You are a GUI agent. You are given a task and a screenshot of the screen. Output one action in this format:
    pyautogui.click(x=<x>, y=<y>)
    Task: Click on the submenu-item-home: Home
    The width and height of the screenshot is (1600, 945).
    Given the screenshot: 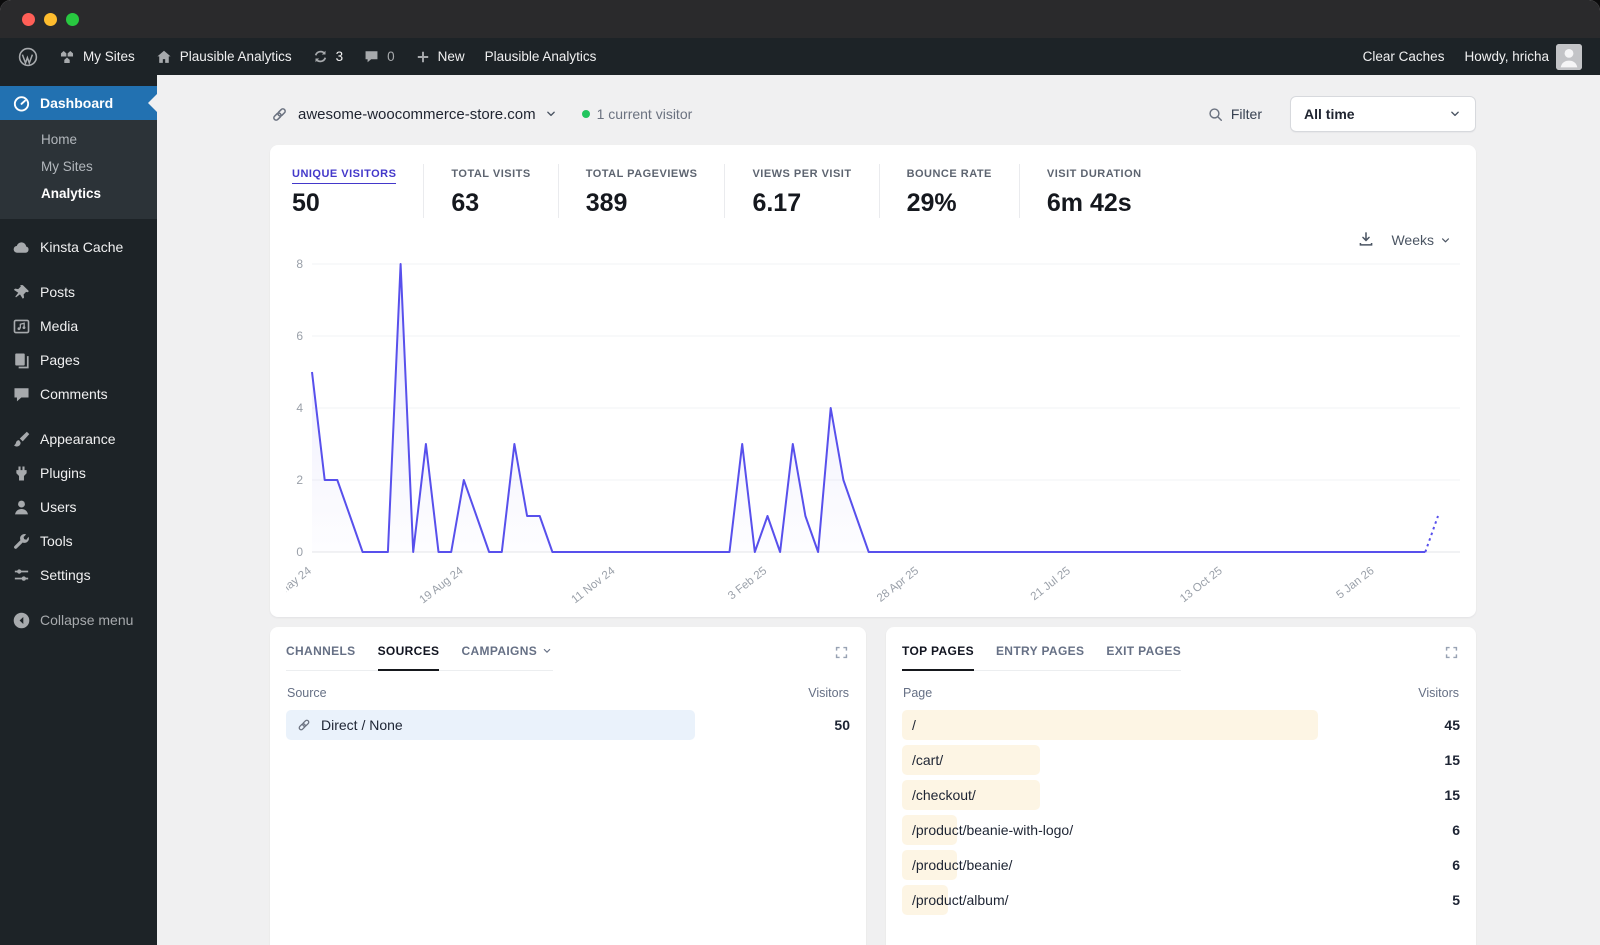 What is the action you would take?
    pyautogui.click(x=78, y=139)
    